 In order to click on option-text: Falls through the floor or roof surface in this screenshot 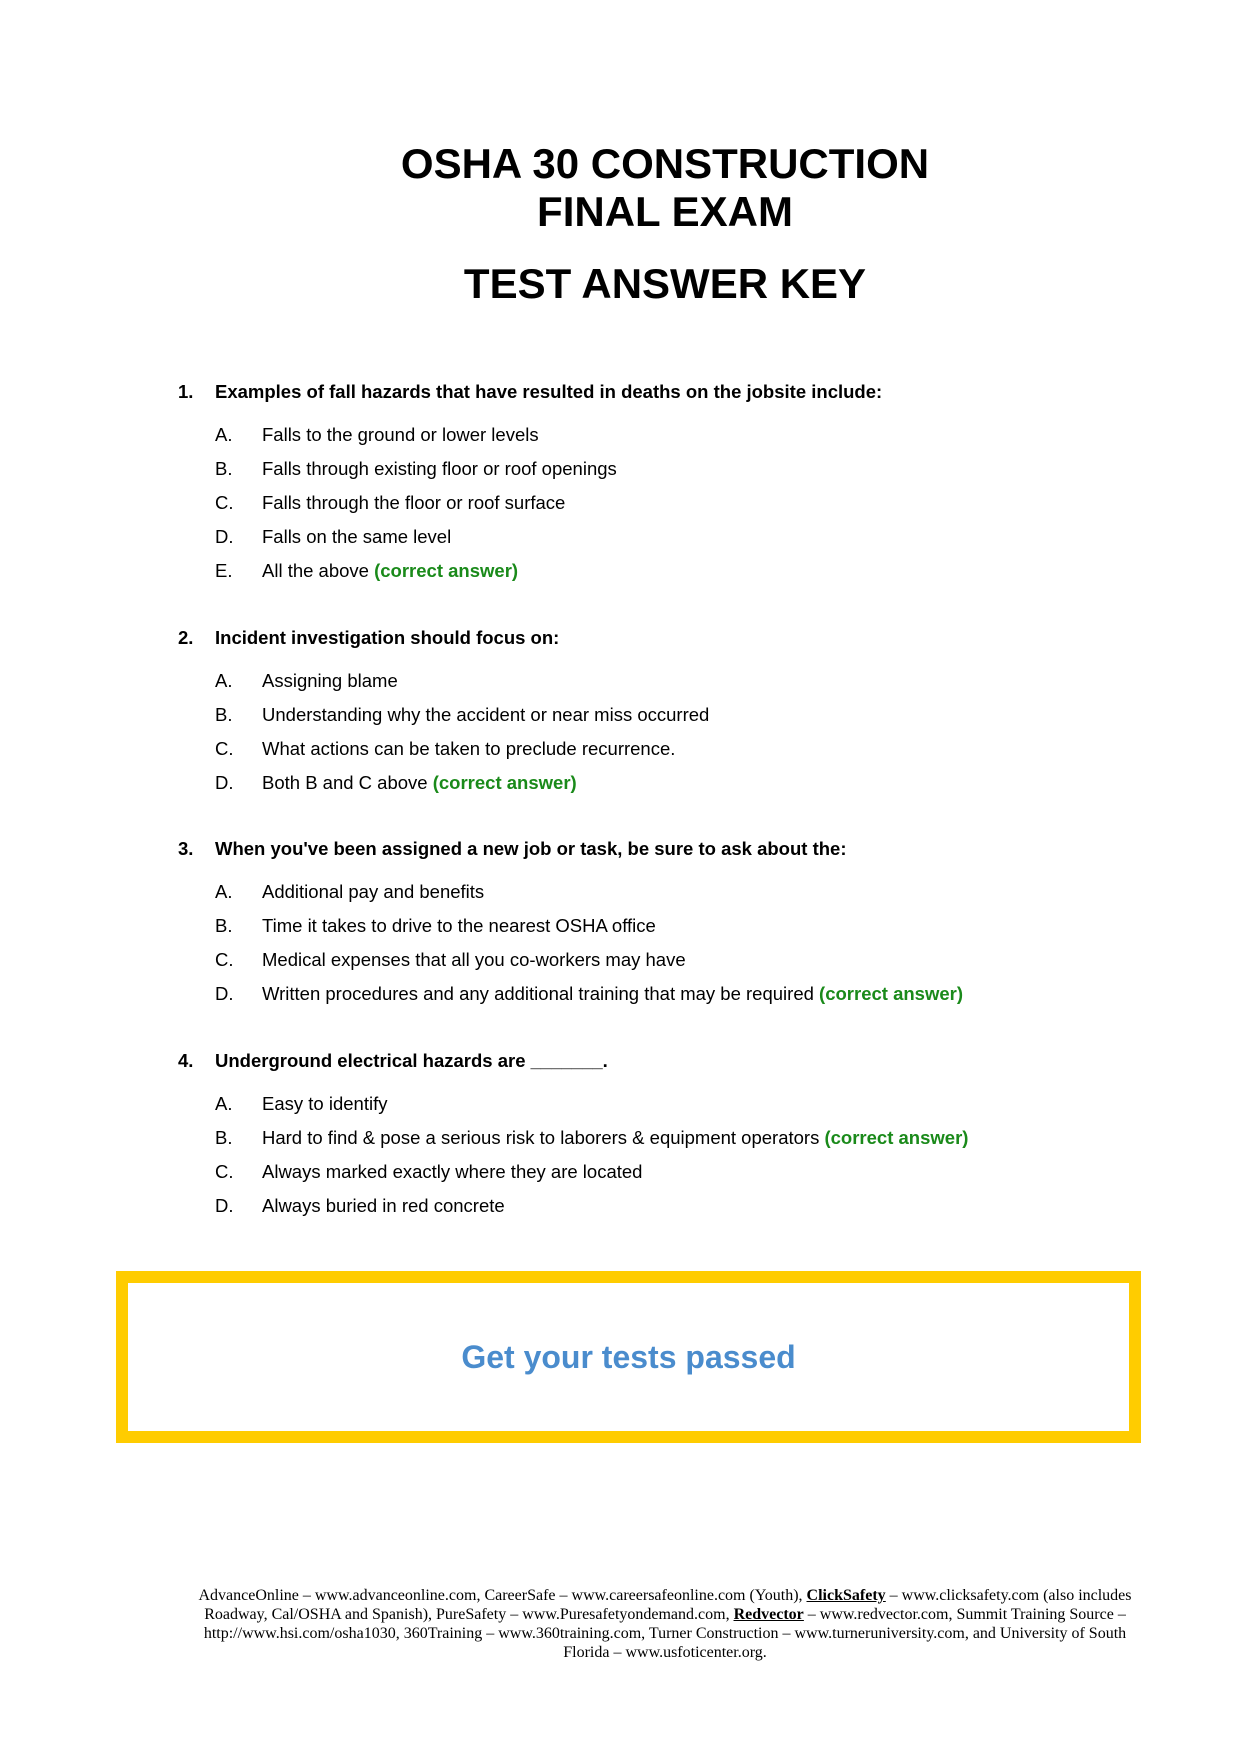, I will do `click(414, 502)`.